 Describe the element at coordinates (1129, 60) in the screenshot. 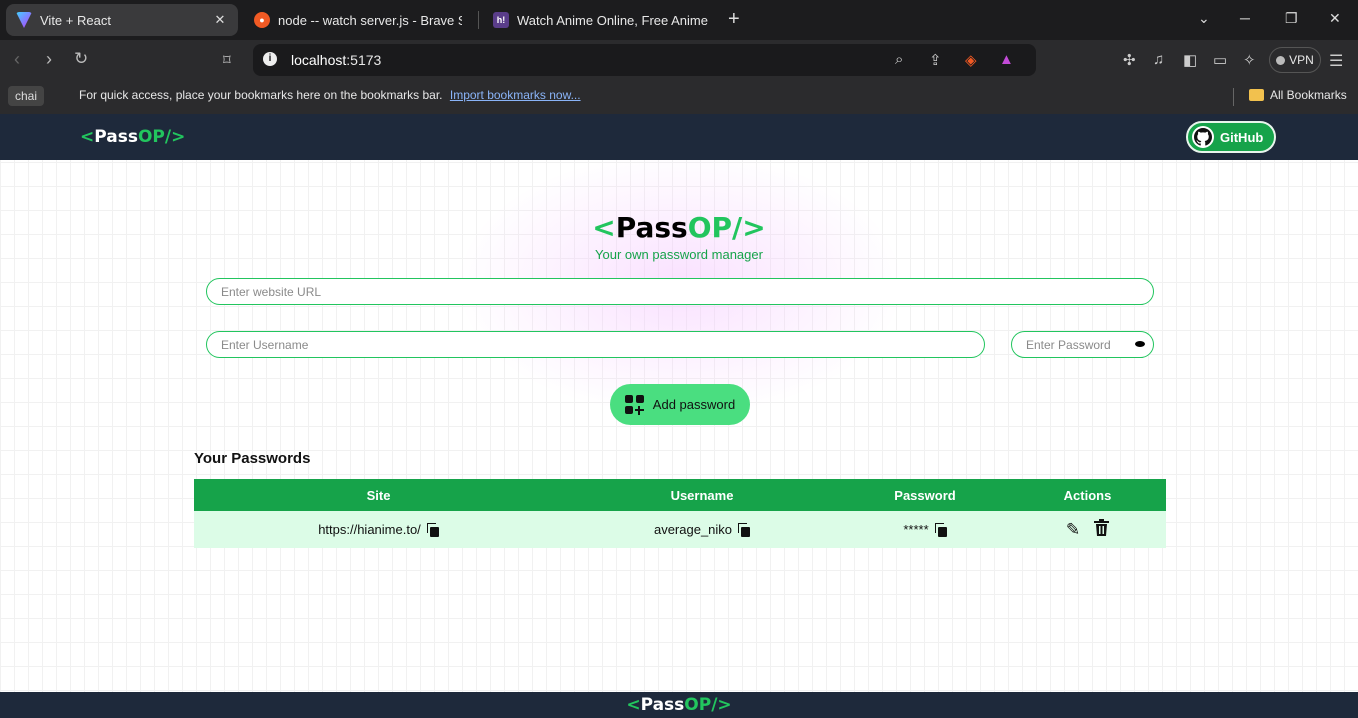

I see `extensions-icon: ✣` at that location.